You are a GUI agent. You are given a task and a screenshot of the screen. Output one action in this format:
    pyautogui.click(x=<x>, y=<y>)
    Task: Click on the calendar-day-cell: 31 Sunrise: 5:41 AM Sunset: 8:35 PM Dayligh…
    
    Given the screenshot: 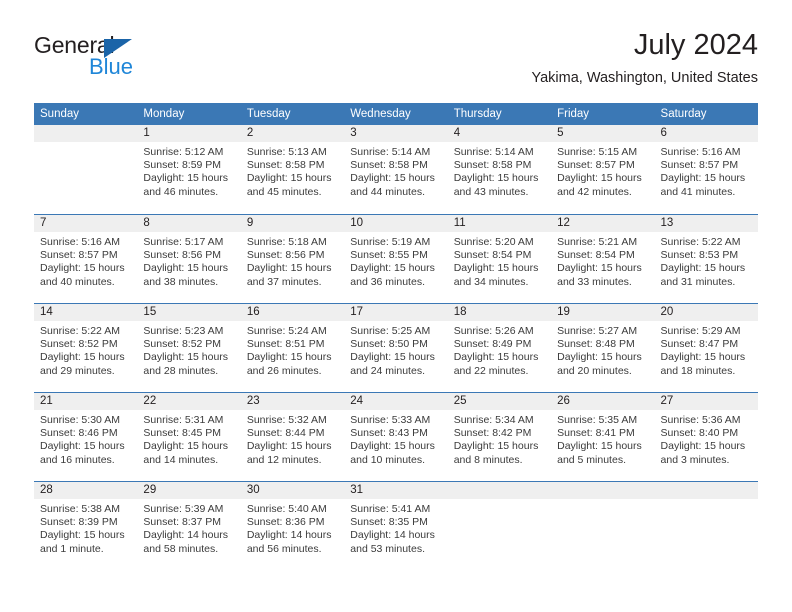 What is the action you would take?
    pyautogui.click(x=396, y=526)
    